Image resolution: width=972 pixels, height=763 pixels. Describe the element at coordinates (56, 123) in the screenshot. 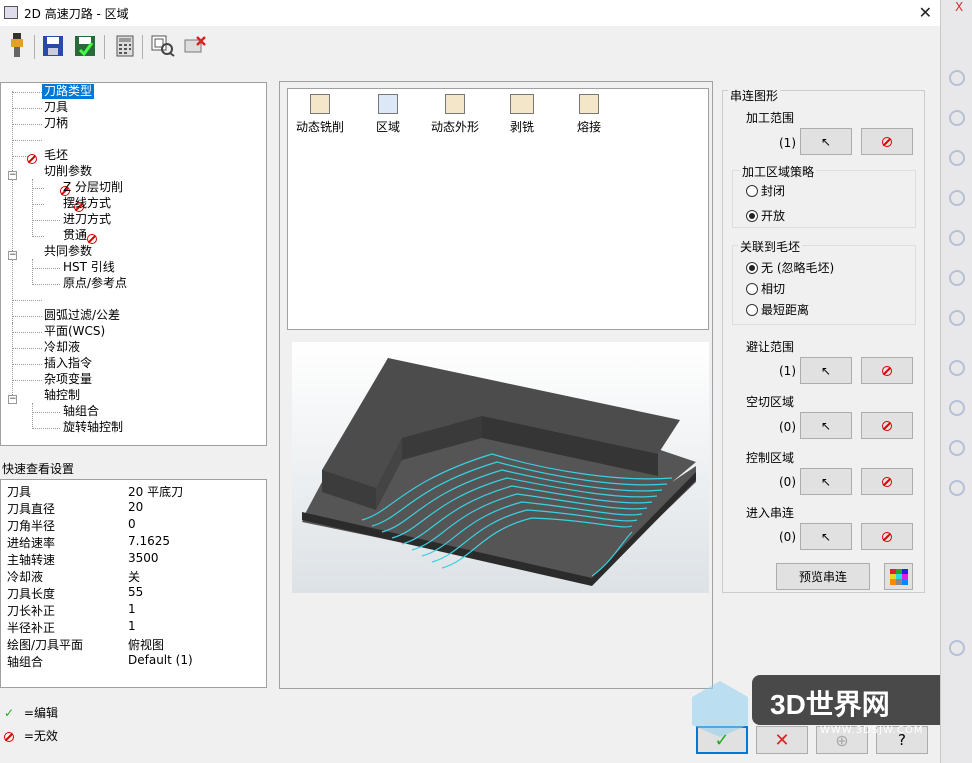

I see `tree-item-holder: 刀柄` at that location.